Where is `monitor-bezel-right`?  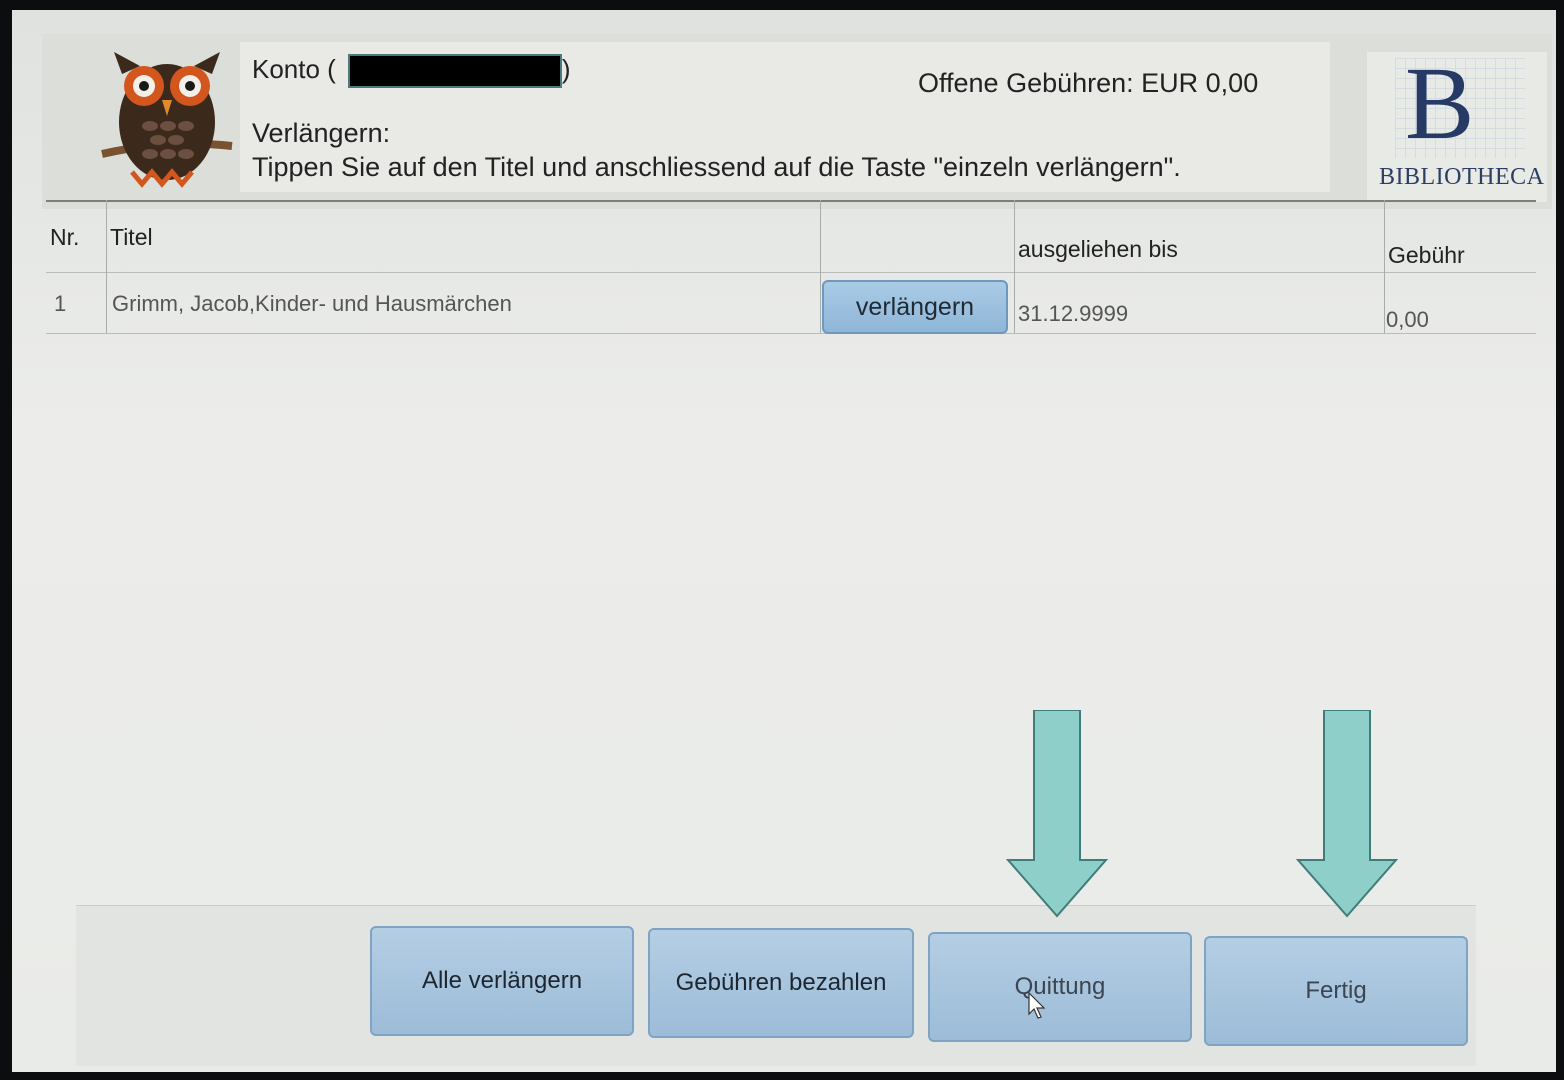
monitor-bezel-right is located at coordinates (1560, 540).